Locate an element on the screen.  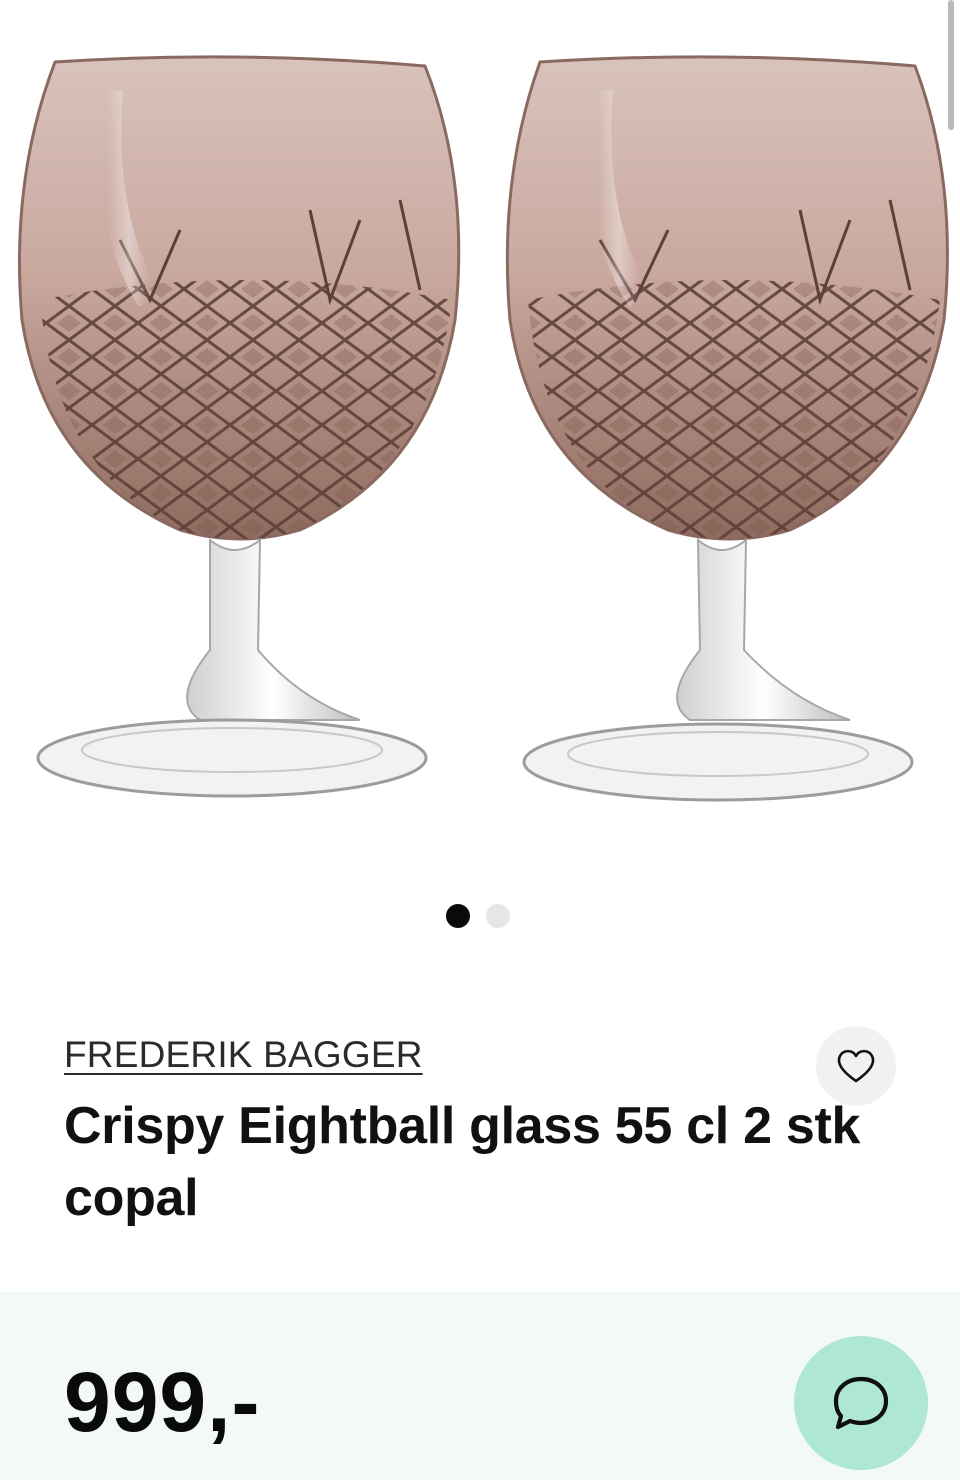
brand-link: FREDERIK BAGGER is located at coordinates (243, 1055).